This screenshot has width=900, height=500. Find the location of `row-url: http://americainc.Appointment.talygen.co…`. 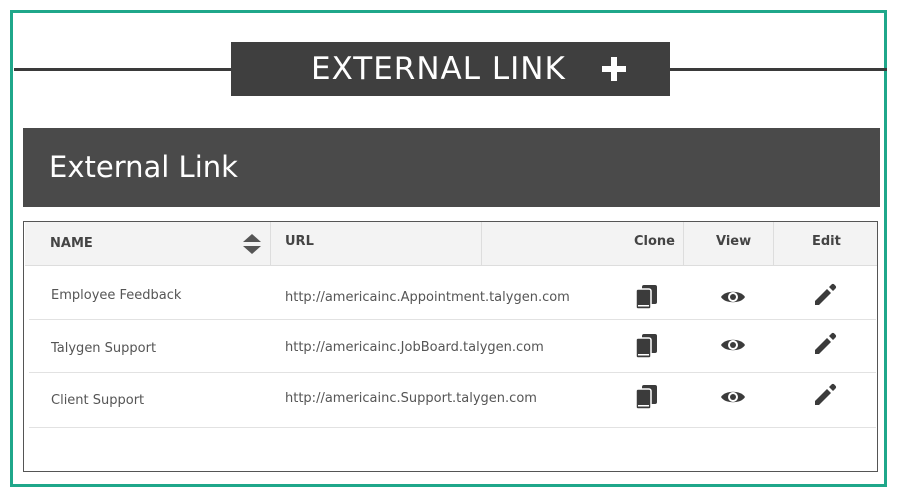

row-url: http://americainc.Appointment.talygen.co… is located at coordinates (427, 297).